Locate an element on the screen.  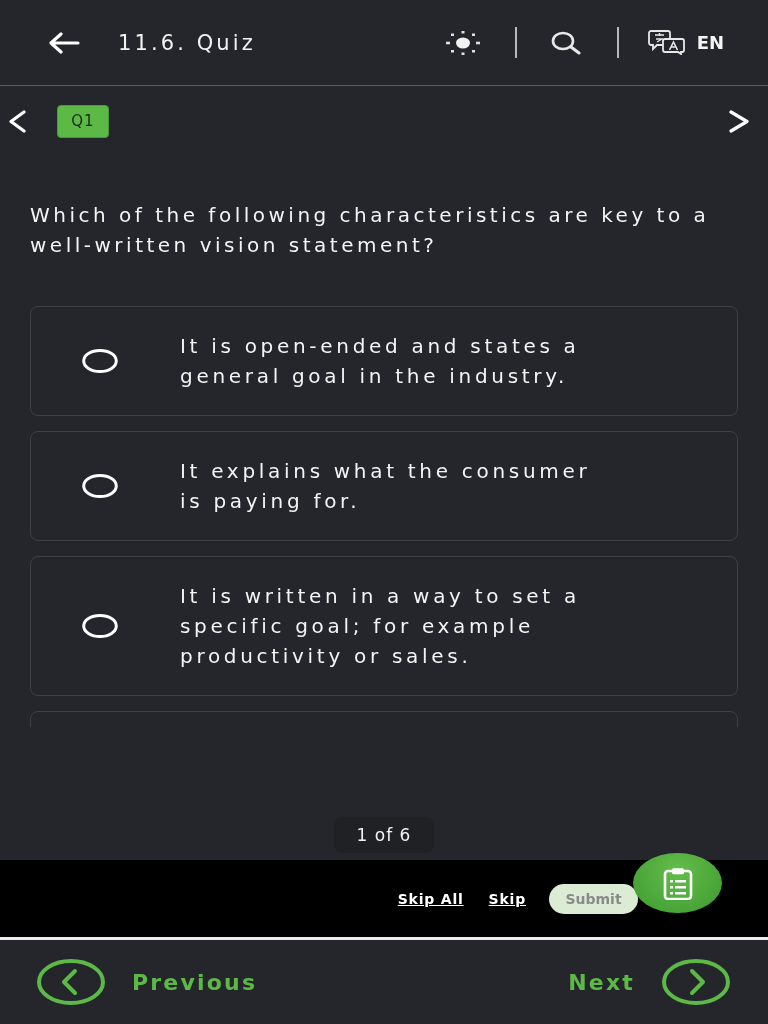
skip-link: Skip is located at coordinates (507, 898).